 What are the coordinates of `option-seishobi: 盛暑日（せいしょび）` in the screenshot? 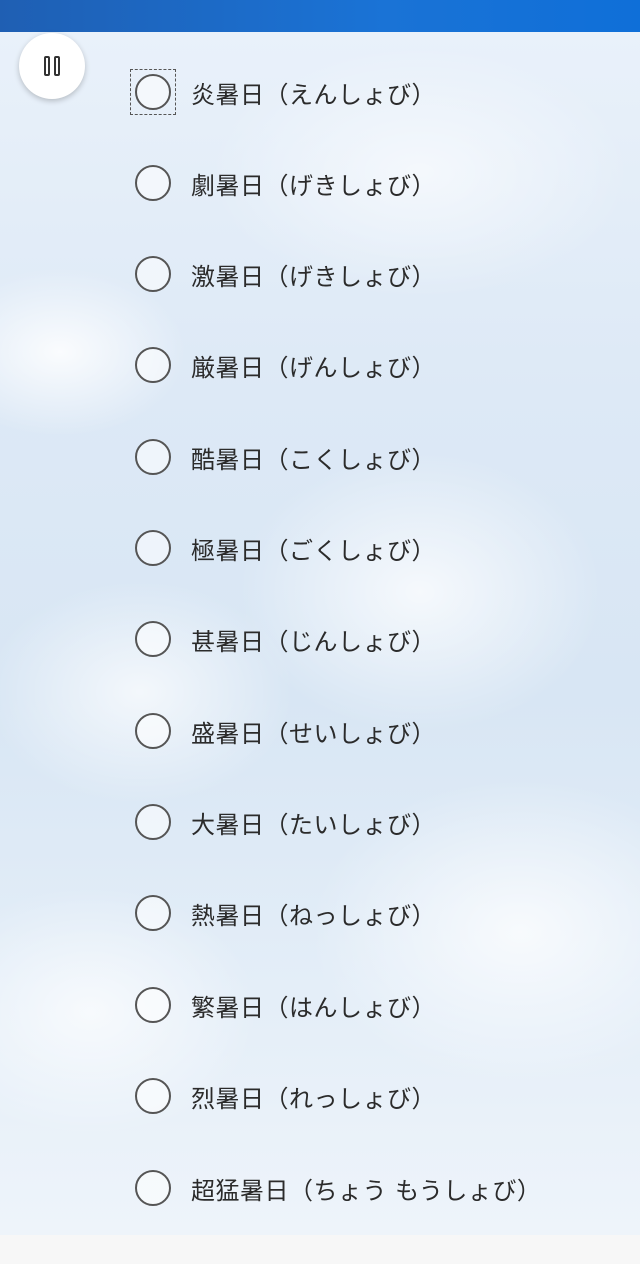 It's located at (283, 731).